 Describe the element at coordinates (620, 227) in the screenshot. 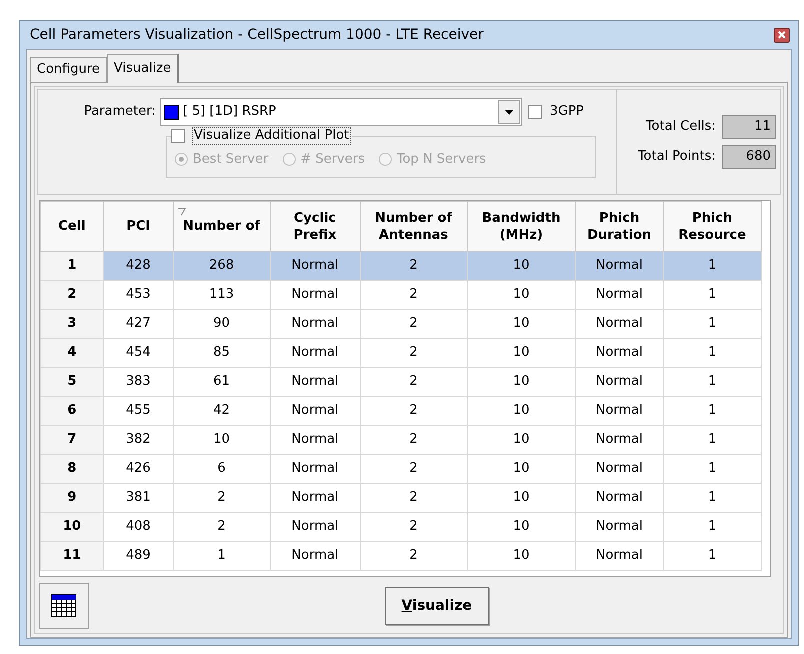

I see `column-header: Phich Duration` at that location.